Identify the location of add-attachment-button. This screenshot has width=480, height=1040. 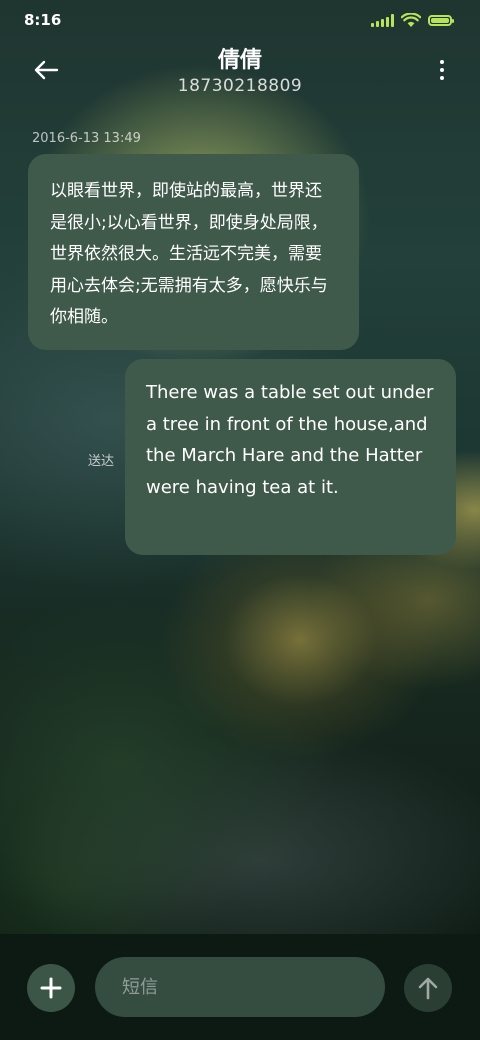
(51, 988).